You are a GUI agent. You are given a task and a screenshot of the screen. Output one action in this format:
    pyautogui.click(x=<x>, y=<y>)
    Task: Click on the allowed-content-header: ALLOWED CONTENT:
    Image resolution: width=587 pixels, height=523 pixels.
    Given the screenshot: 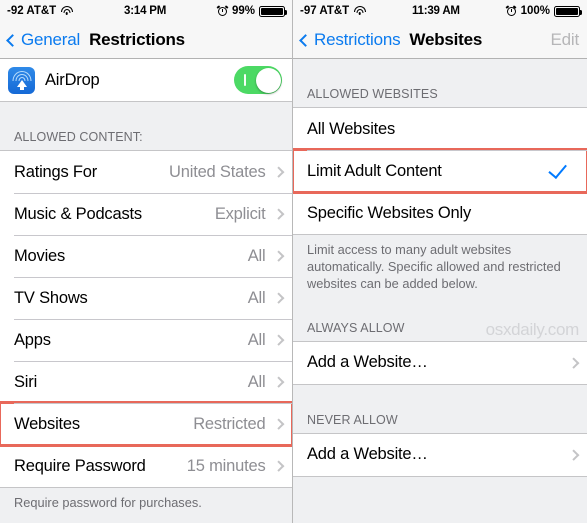 What is the action you would take?
    pyautogui.click(x=78, y=137)
    